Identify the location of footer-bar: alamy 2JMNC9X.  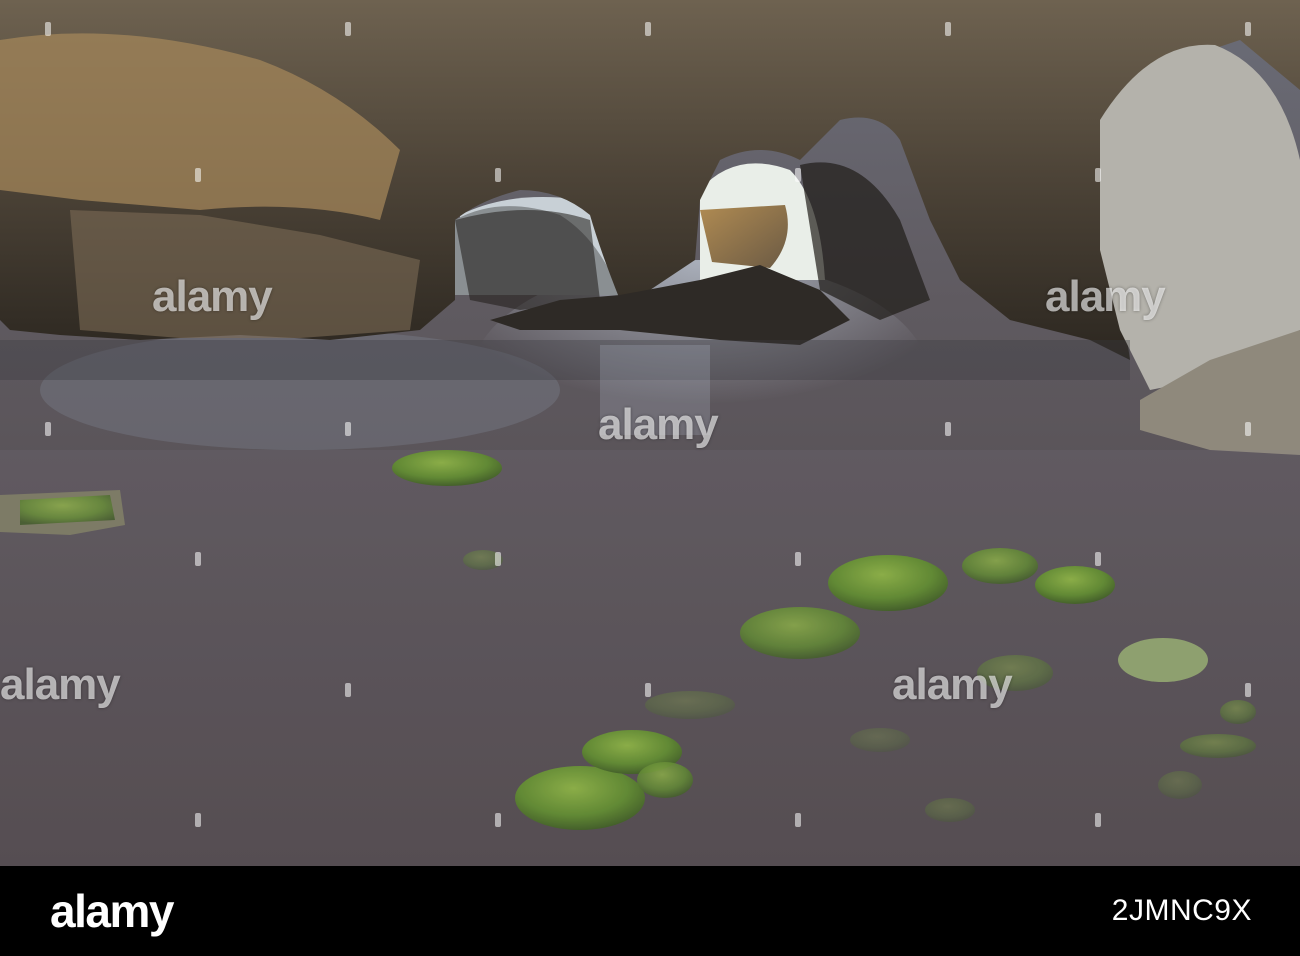
(650, 911).